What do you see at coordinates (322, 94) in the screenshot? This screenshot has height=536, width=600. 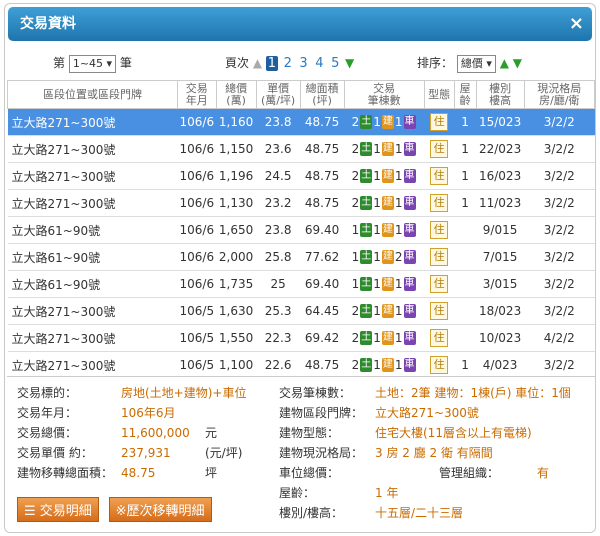 I see `header-area: 總面積 (坪)` at bounding box center [322, 94].